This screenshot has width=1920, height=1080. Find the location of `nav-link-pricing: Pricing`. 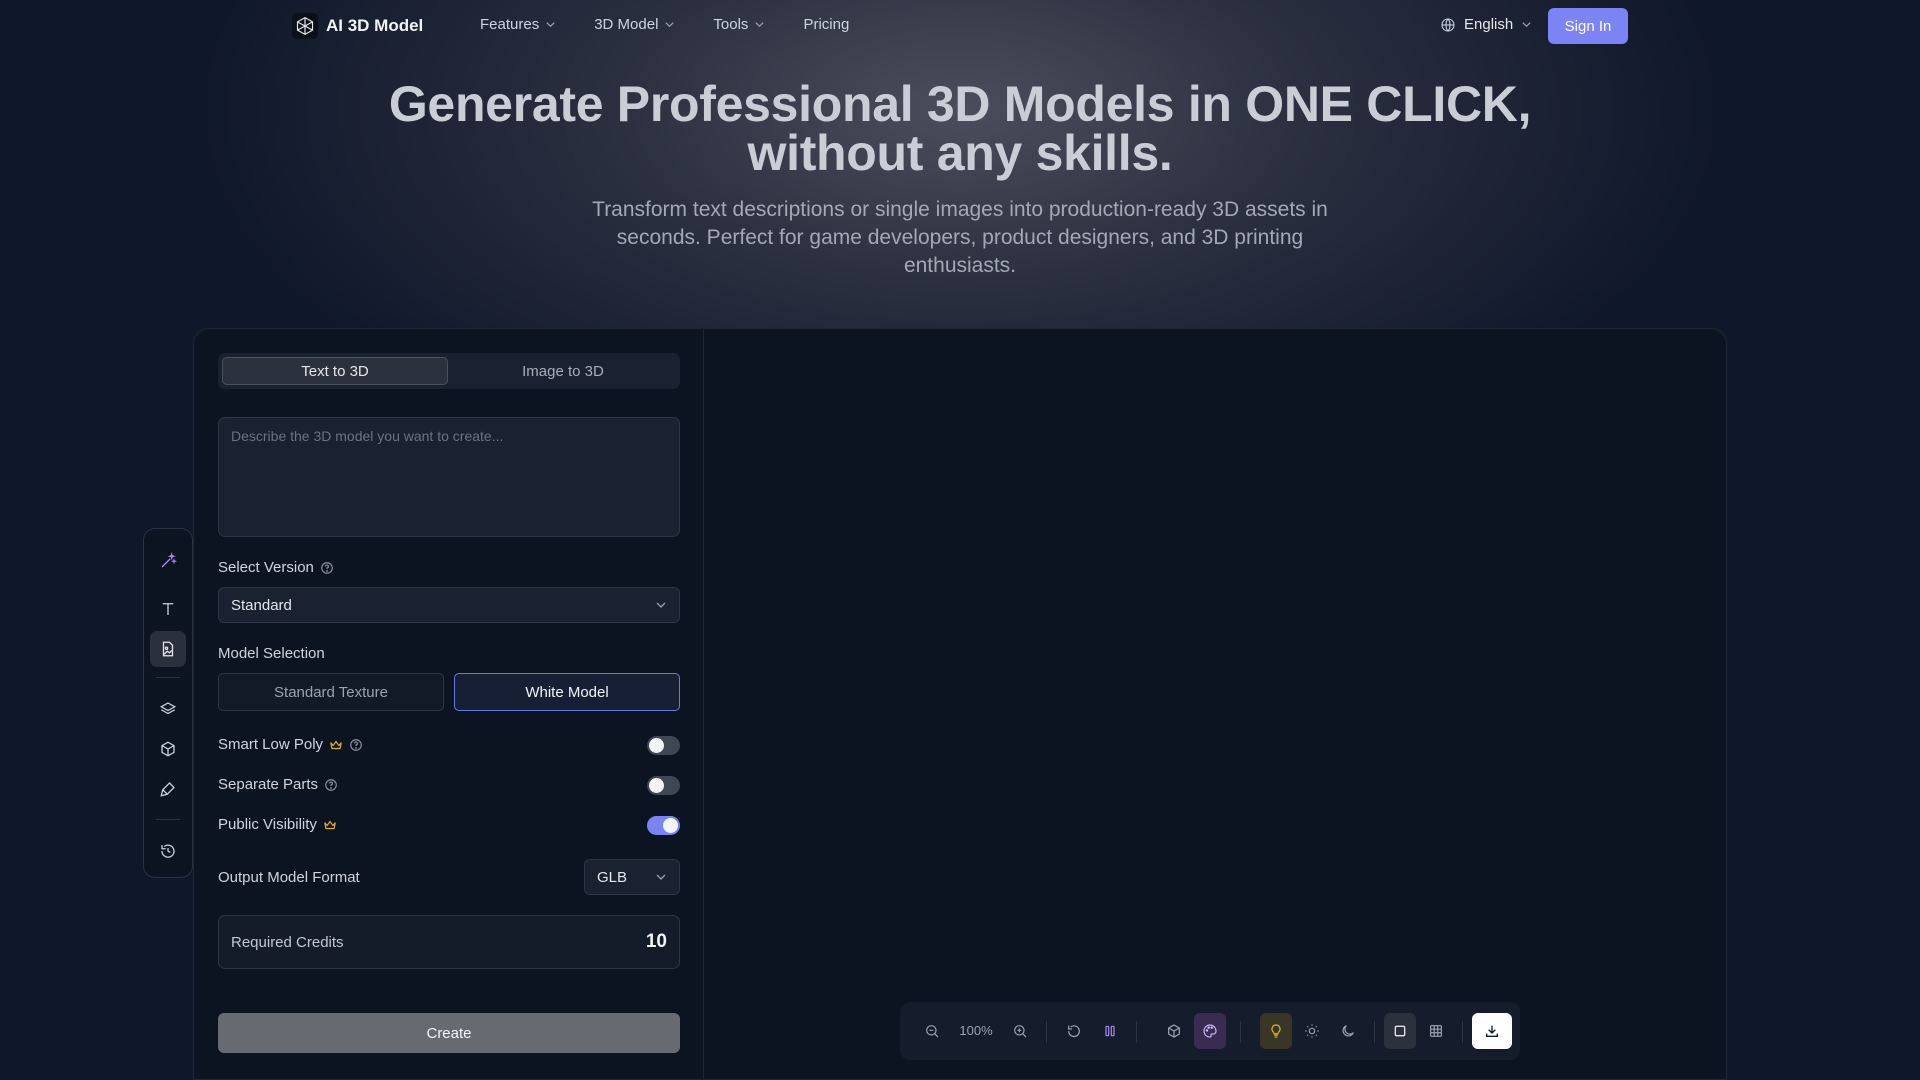

nav-link-pricing: Pricing is located at coordinates (826, 24).